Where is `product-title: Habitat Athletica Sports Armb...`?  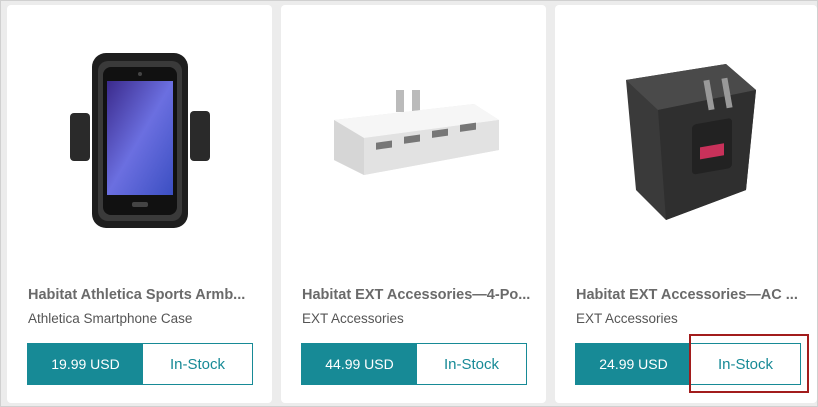 product-title: Habitat Athletica Sports Armb... is located at coordinates (144, 295).